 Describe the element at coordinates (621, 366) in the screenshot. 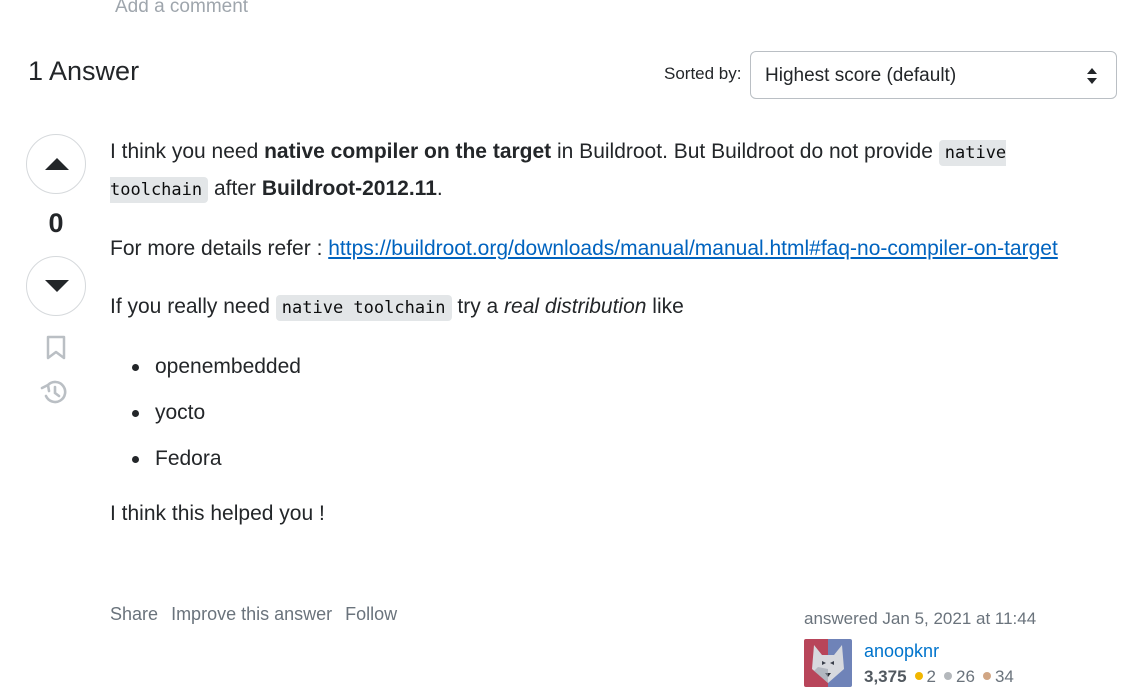

I see `list-item: openembedded` at that location.